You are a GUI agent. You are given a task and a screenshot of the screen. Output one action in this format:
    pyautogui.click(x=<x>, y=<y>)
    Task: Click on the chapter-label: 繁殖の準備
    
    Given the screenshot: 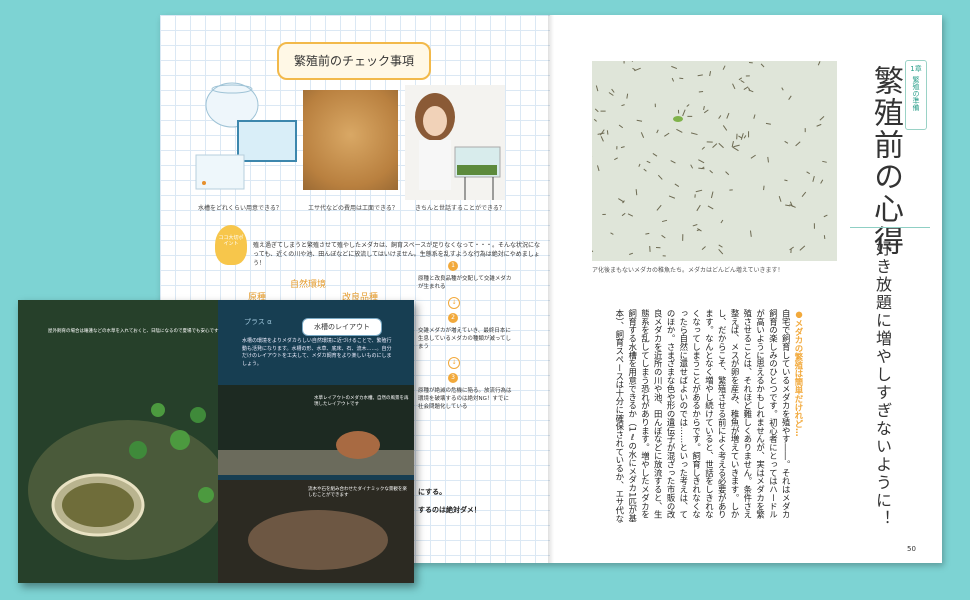 What is the action you would take?
    pyautogui.click(x=916, y=93)
    